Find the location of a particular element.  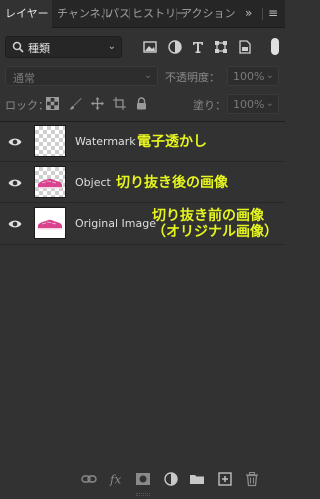

lock-position-icon is located at coordinates (97, 103).